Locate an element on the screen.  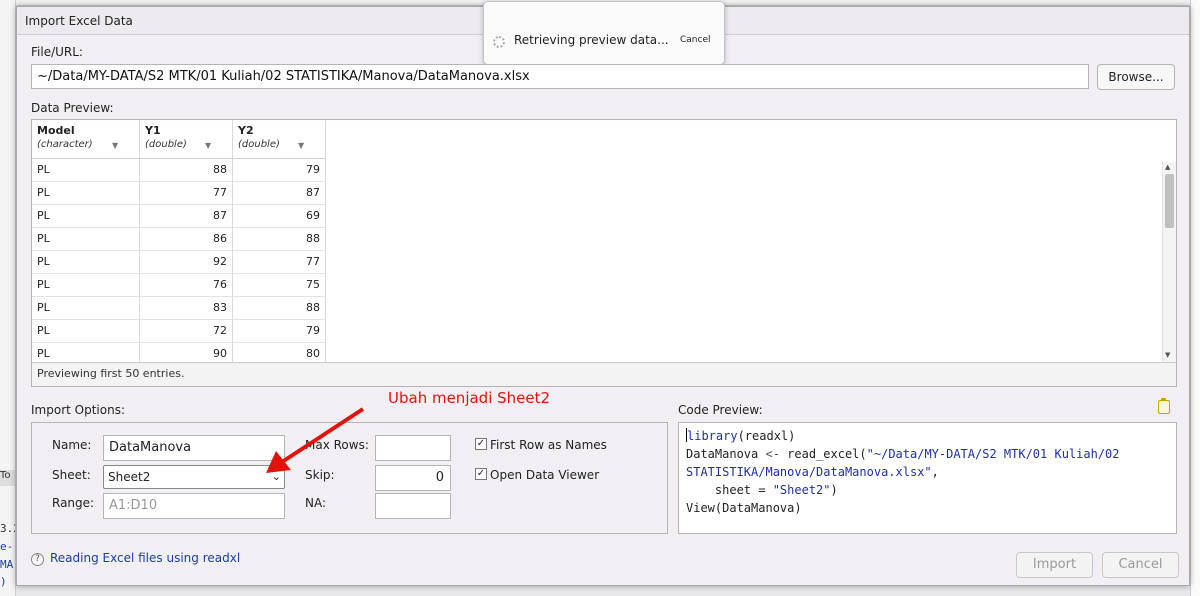
column-header: Y1 (double) ▼ is located at coordinates (186, 139).